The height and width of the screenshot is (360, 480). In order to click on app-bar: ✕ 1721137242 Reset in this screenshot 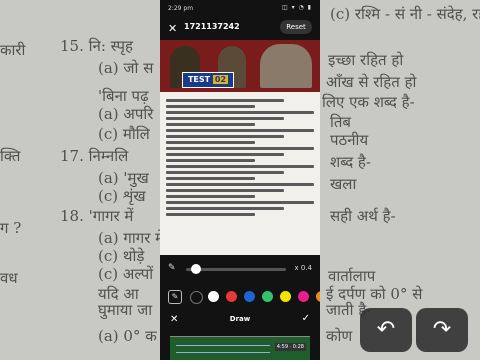, I will do `click(240, 28)`.